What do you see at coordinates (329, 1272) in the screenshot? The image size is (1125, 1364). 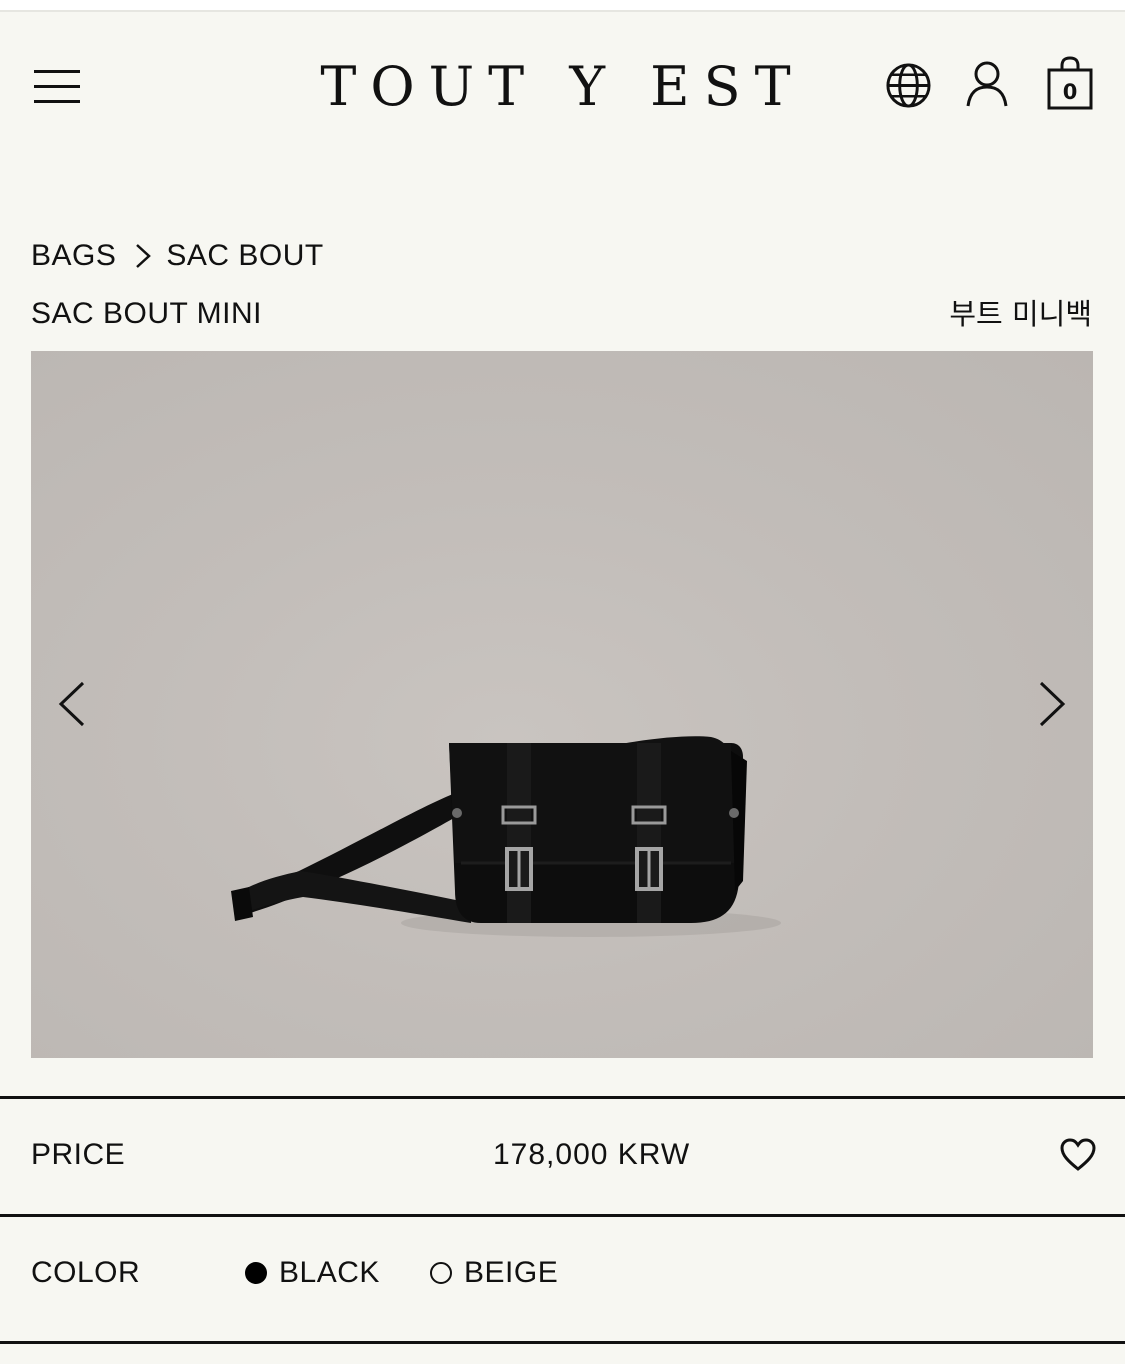 I see `color-option-label: BLACK` at bounding box center [329, 1272].